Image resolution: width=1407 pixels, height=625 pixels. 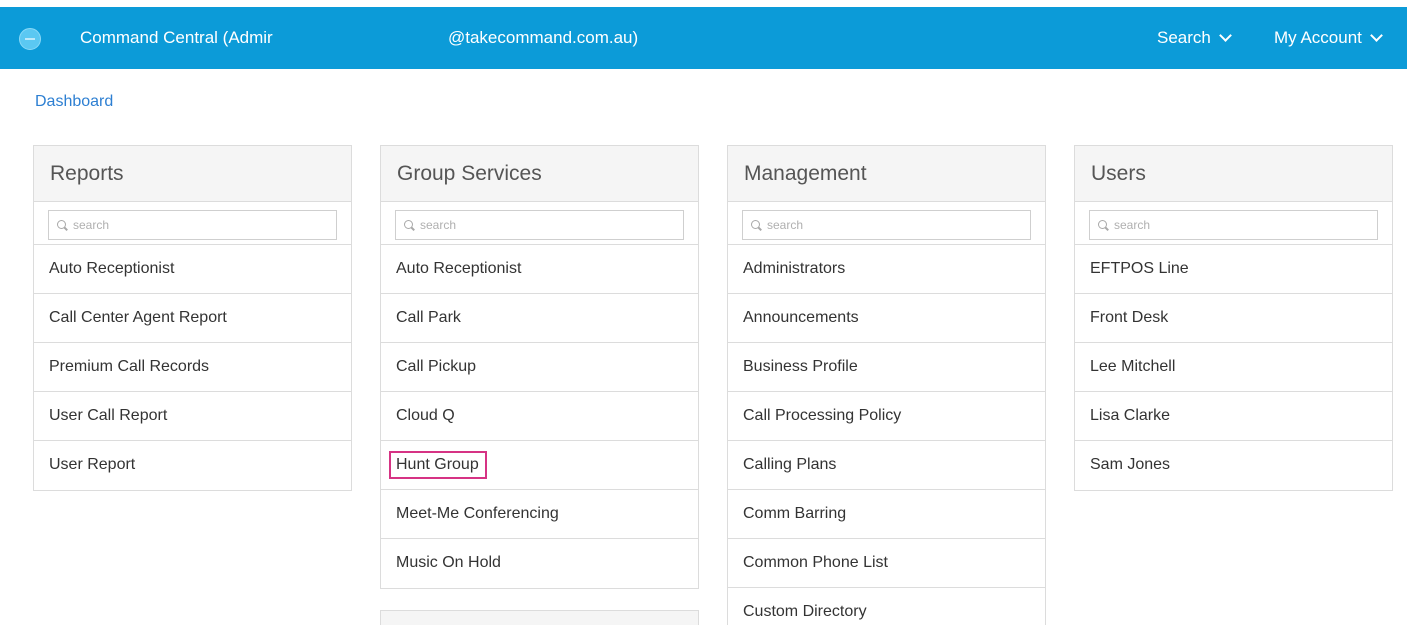 I want to click on my-account-menu-button: My Account, so click(x=1328, y=38).